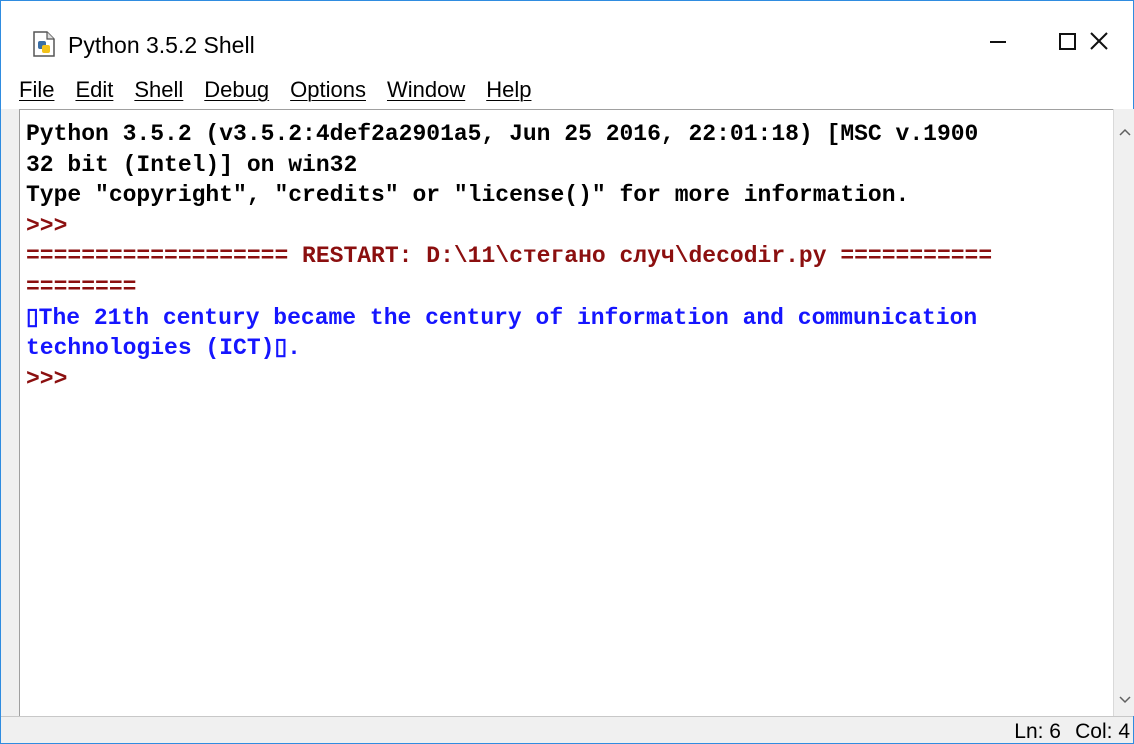 This screenshot has width=1134, height=744. What do you see at coordinates (47, 225) in the screenshot?
I see `shell-prompt: >>>` at bounding box center [47, 225].